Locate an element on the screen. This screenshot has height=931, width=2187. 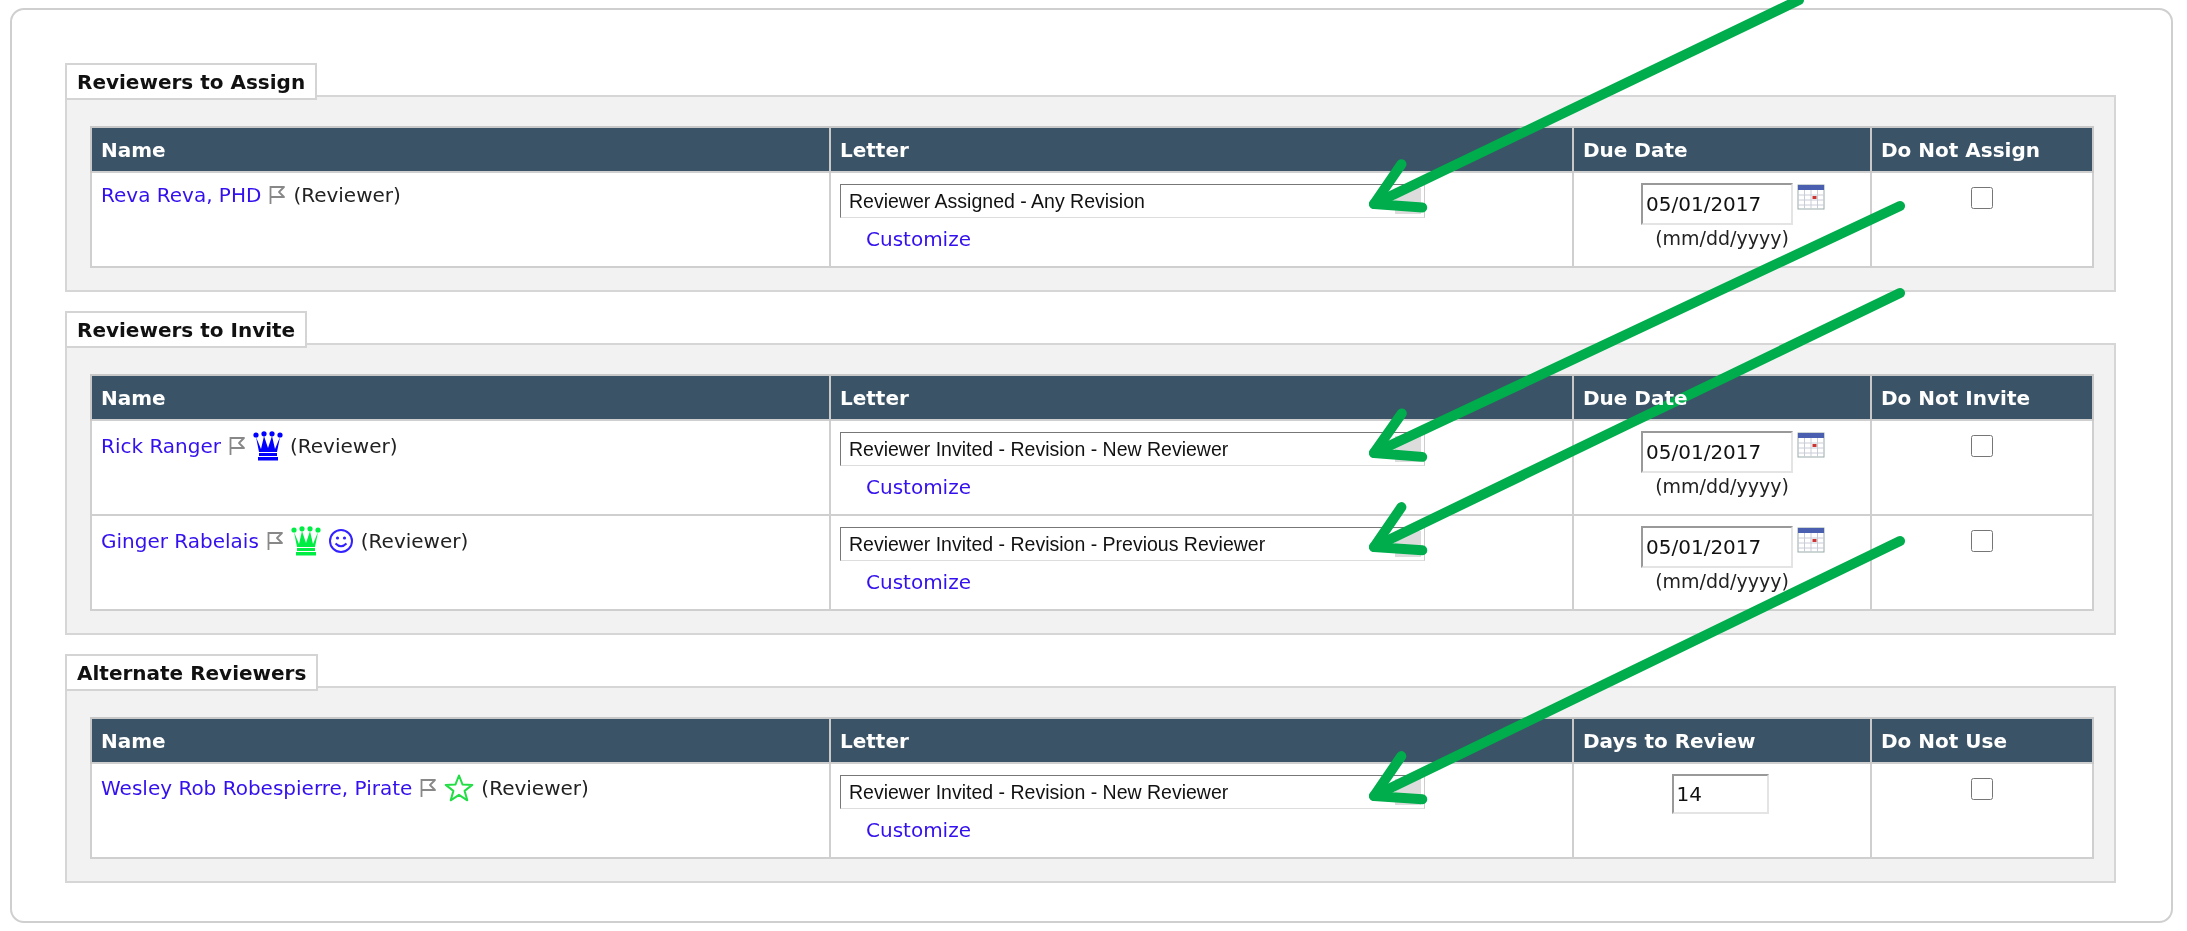
section-title: Reviewers to Assign is located at coordinates (191, 81).